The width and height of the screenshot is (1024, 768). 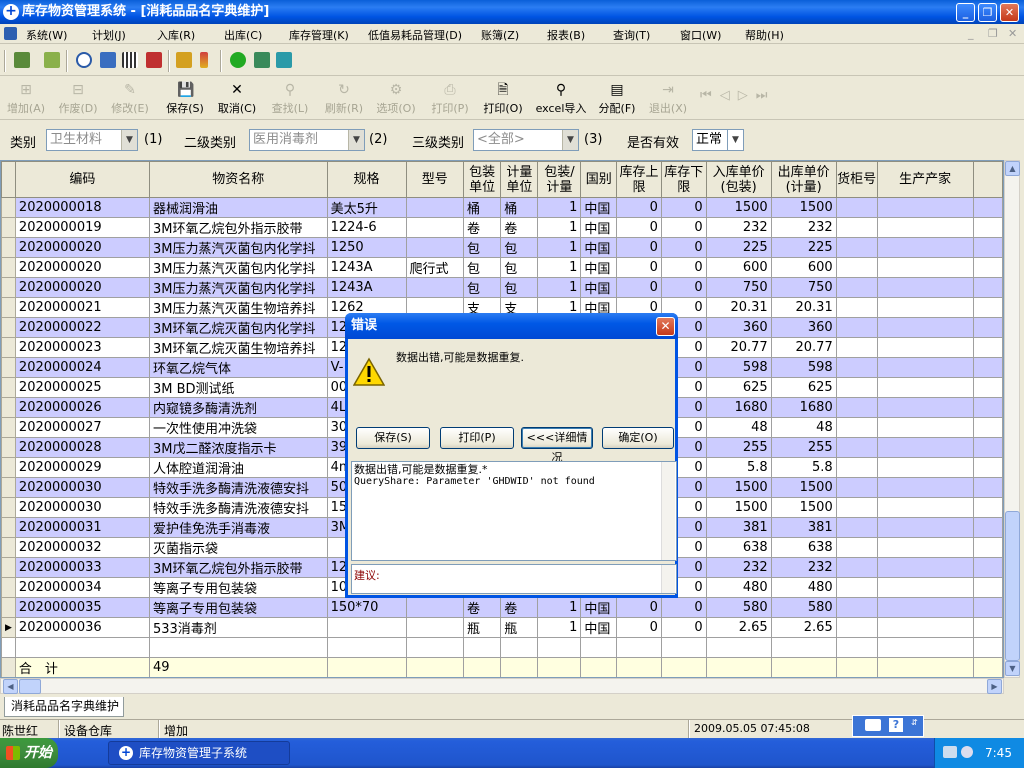 What do you see at coordinates (738, 547) in the screenshot?
I see `table-cell: 638` at bounding box center [738, 547].